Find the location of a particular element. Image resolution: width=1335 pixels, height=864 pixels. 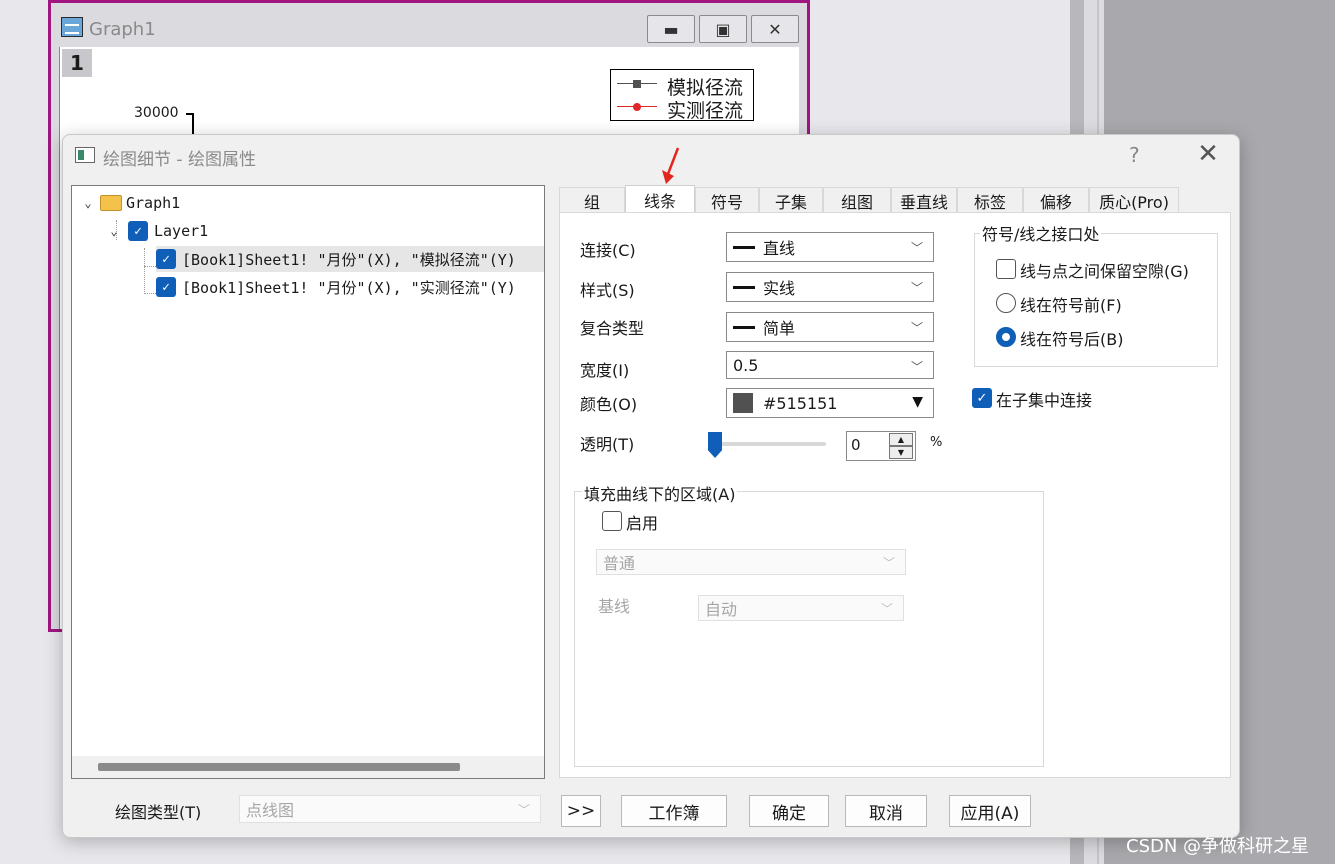

tree-node-label: [Book1]Sheet1! "月份"(X), "实测径流"(Y) is located at coordinates (349, 287).